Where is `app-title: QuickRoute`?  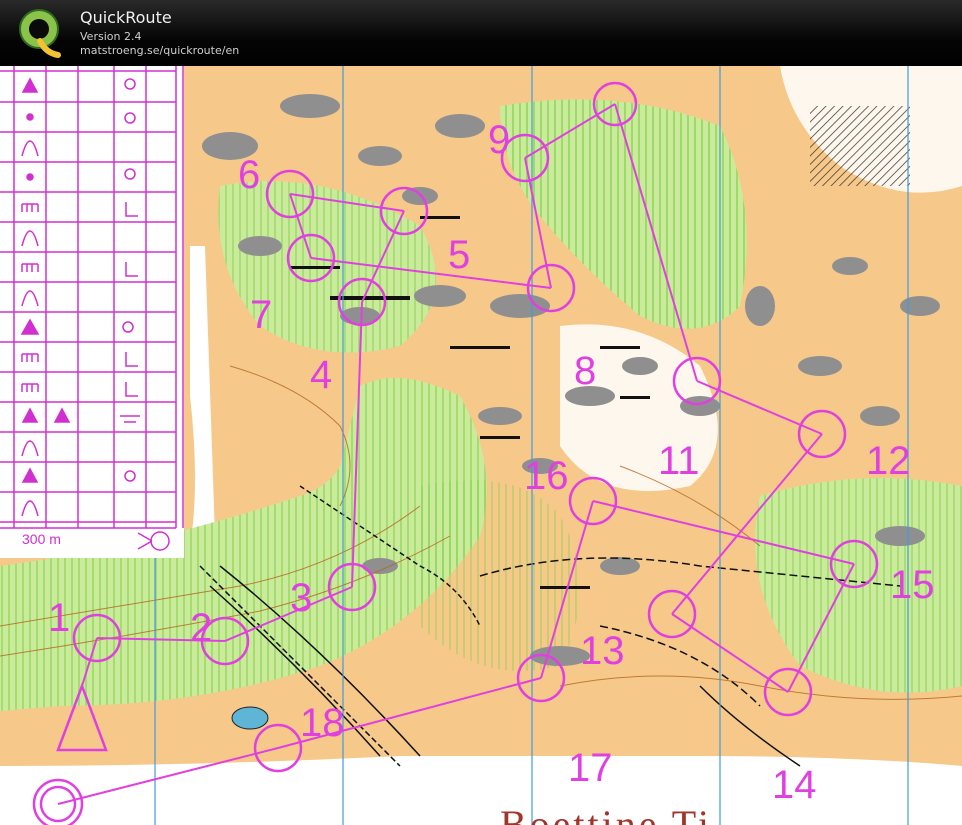 app-title: QuickRoute is located at coordinates (126, 17).